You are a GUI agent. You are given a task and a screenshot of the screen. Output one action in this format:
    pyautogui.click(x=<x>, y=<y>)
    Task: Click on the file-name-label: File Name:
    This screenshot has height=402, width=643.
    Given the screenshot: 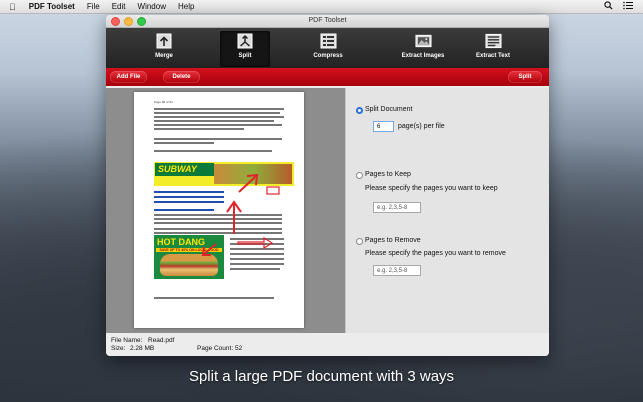 What is the action you would take?
    pyautogui.click(x=127, y=340)
    